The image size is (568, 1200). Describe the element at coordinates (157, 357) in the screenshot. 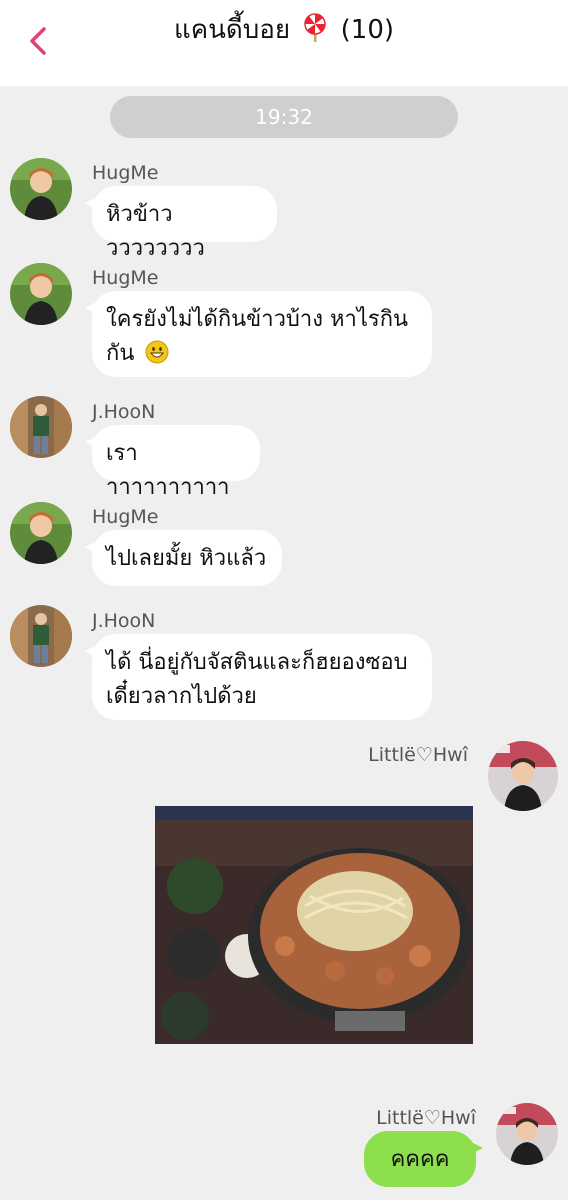

I see `grinning-face-icon` at that location.